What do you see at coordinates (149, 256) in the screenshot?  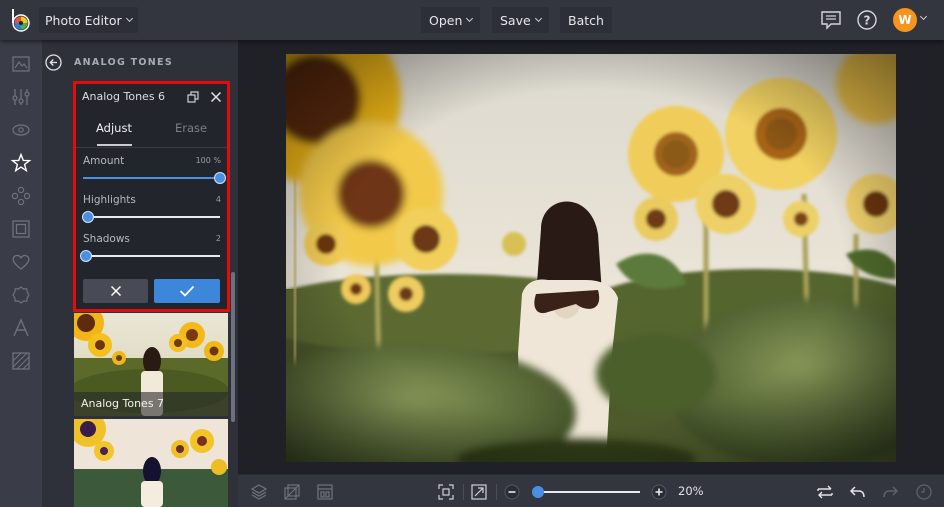 I see `shadows-slider` at bounding box center [149, 256].